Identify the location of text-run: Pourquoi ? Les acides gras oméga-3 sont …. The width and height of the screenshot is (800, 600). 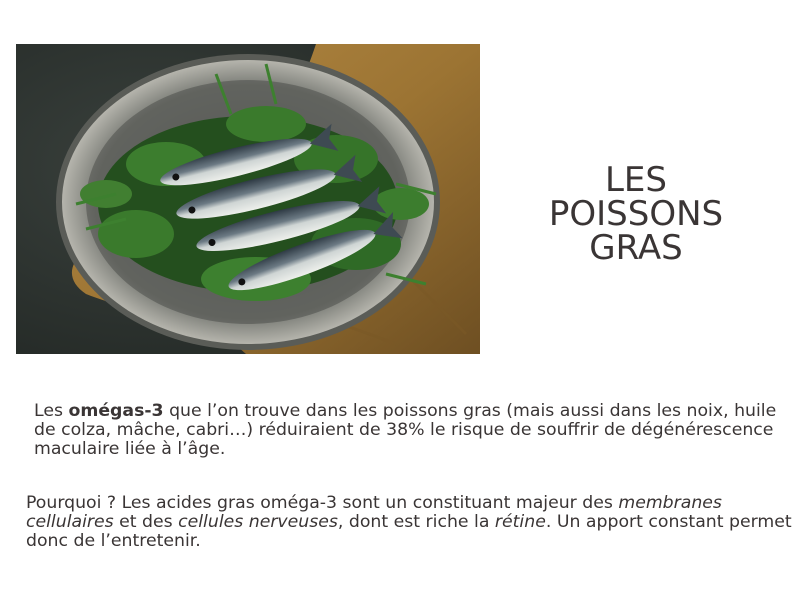
(322, 503).